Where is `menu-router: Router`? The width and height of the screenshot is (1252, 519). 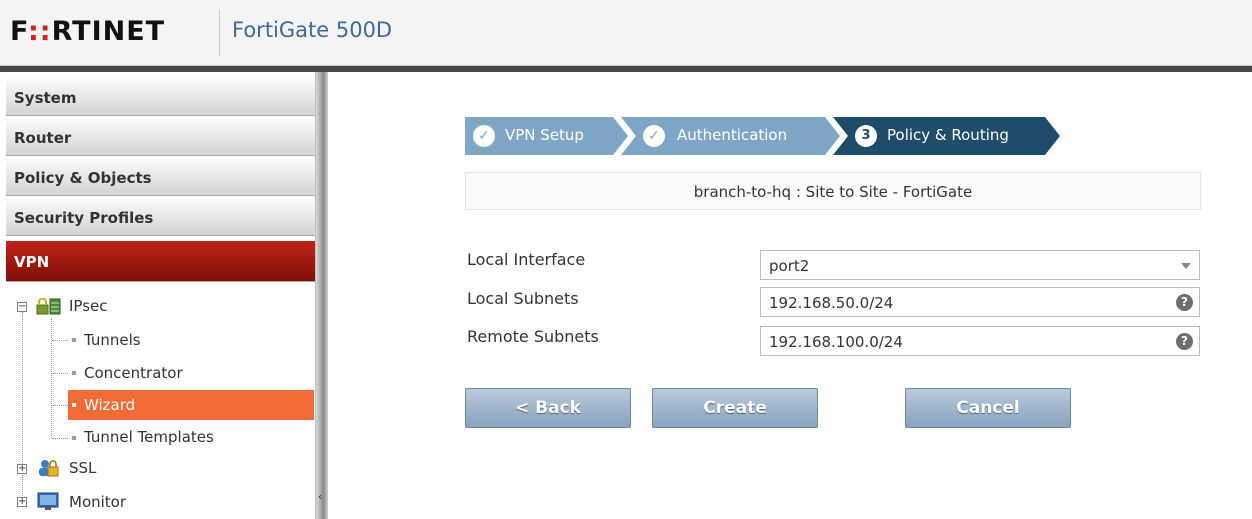
menu-router: Router is located at coordinates (160, 137).